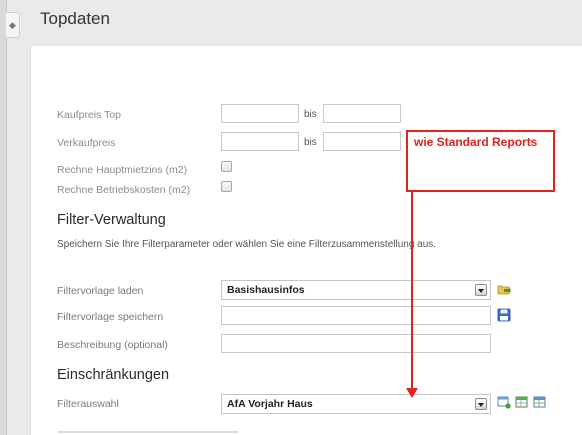 The height and width of the screenshot is (435, 582). What do you see at coordinates (504, 315) in the screenshot?
I see `save-icon` at bounding box center [504, 315].